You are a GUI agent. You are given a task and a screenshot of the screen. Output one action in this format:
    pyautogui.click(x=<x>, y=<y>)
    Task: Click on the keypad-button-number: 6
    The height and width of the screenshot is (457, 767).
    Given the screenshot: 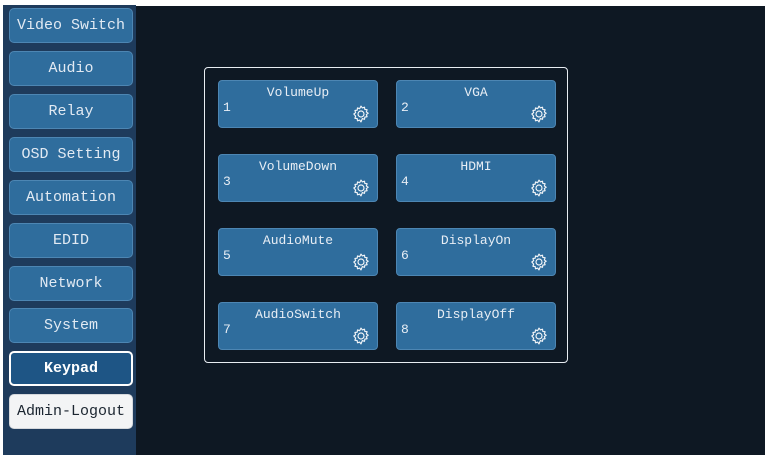 What is the action you would take?
    pyautogui.click(x=405, y=255)
    